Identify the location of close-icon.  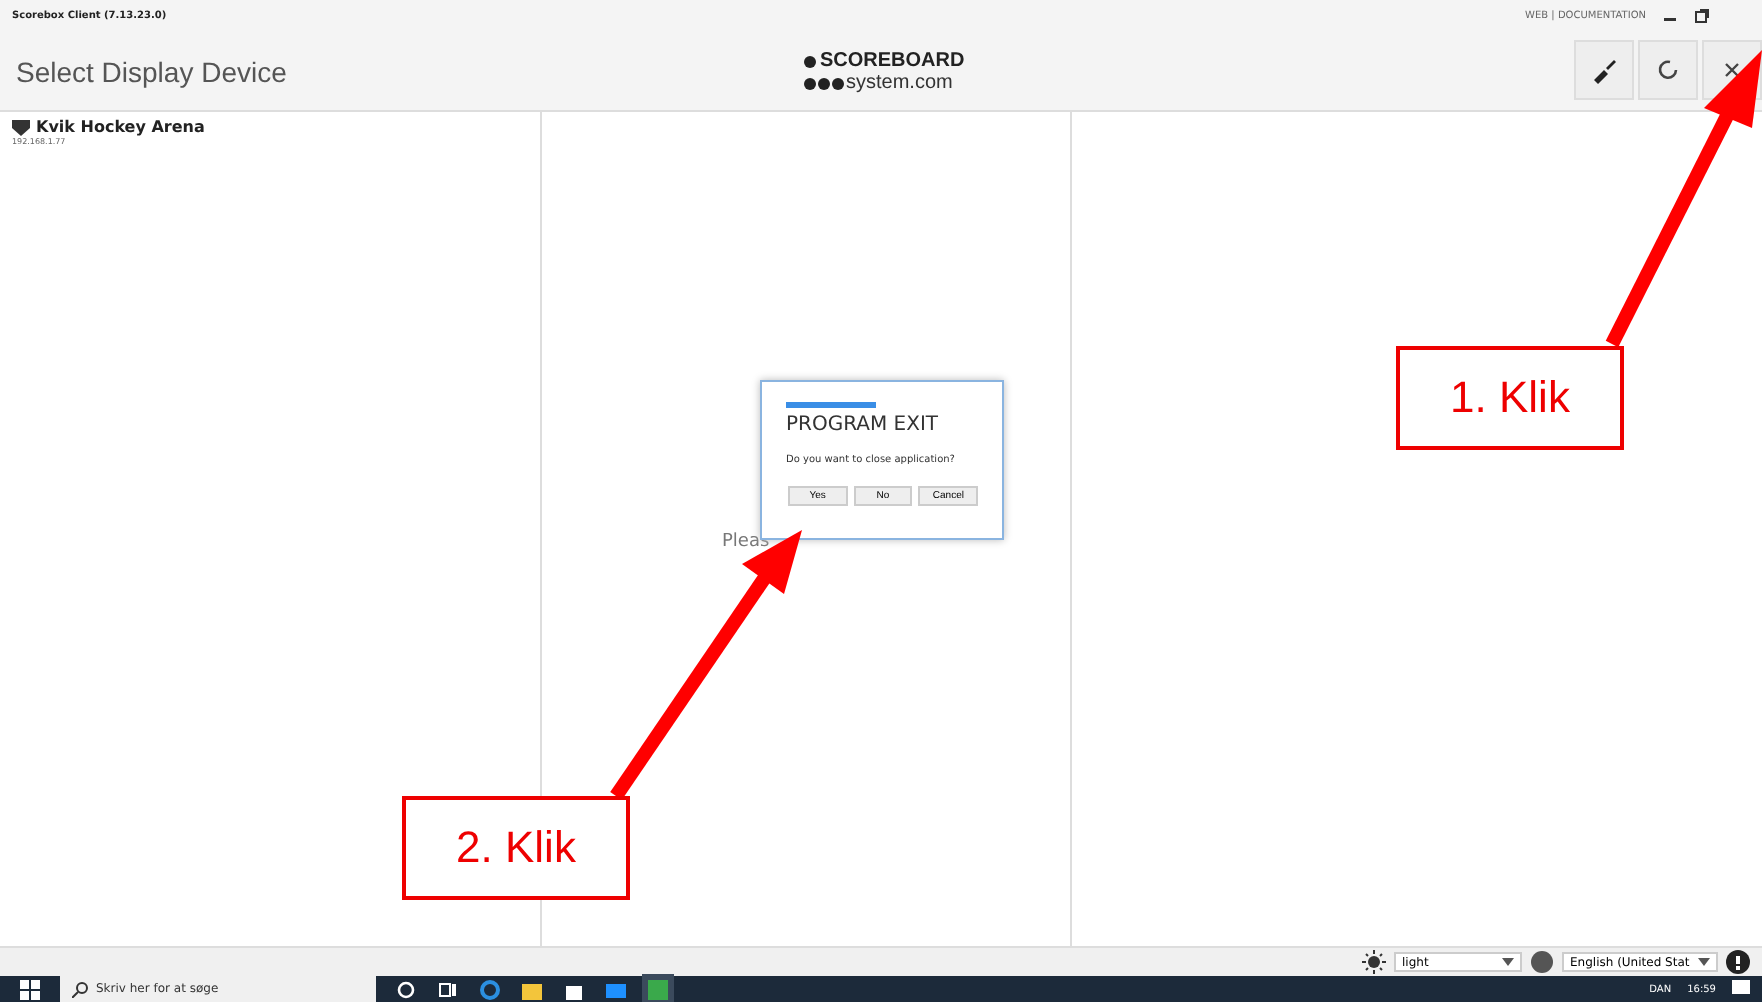
(1732, 70).